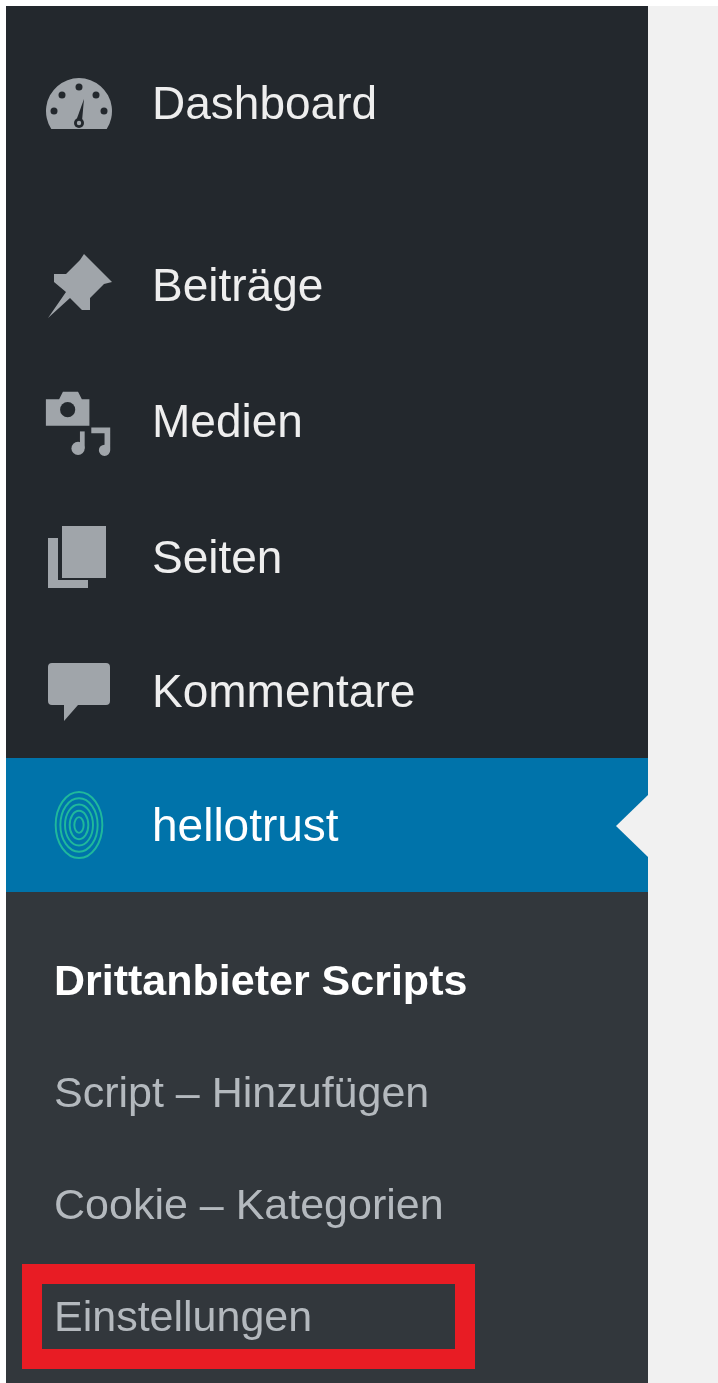 The width and height of the screenshot is (718, 1383). What do you see at coordinates (632, 826) in the screenshot?
I see `active-pointer-icon` at bounding box center [632, 826].